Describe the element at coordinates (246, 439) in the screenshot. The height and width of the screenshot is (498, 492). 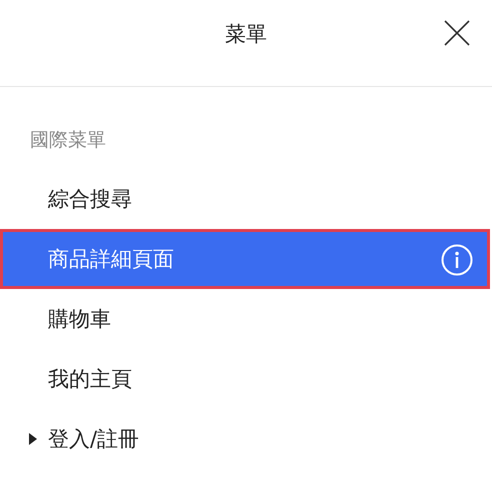
I see `menu-item: 登入/註冊` at that location.